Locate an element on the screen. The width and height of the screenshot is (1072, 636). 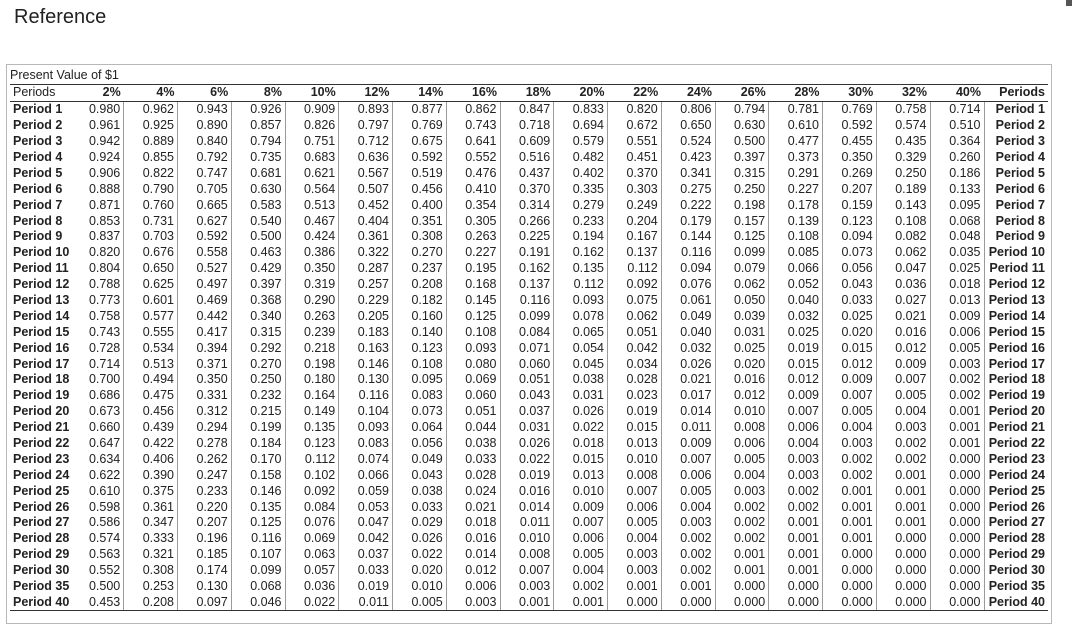
pv-cell: 0.020 is located at coordinates (849, 332).